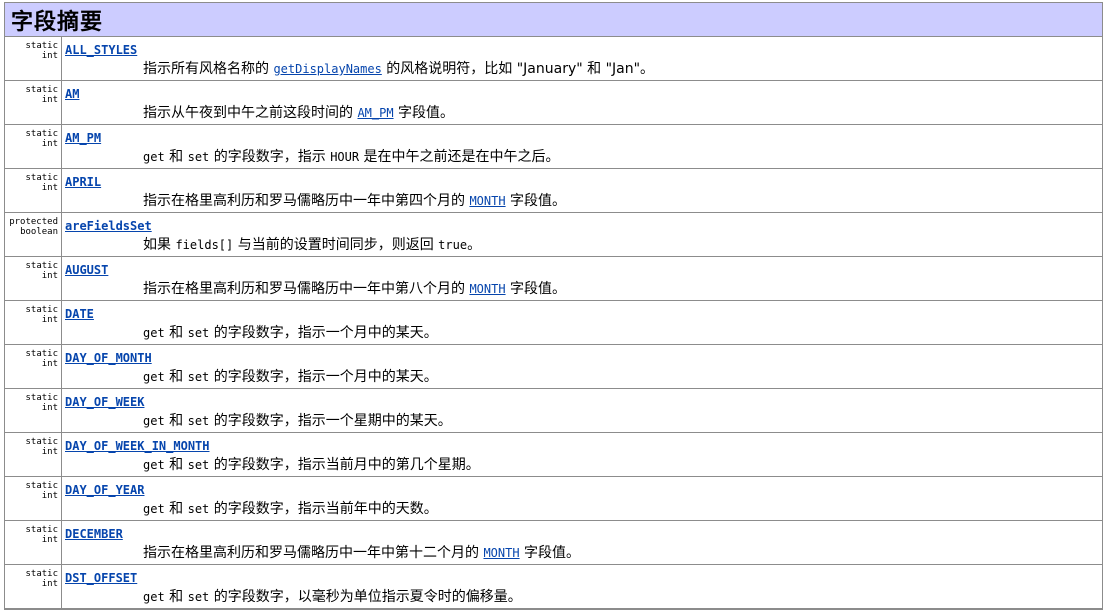  What do you see at coordinates (583, 578) in the screenshot?
I see `field-link-dst-offset: DST_OFFSET` at bounding box center [583, 578].